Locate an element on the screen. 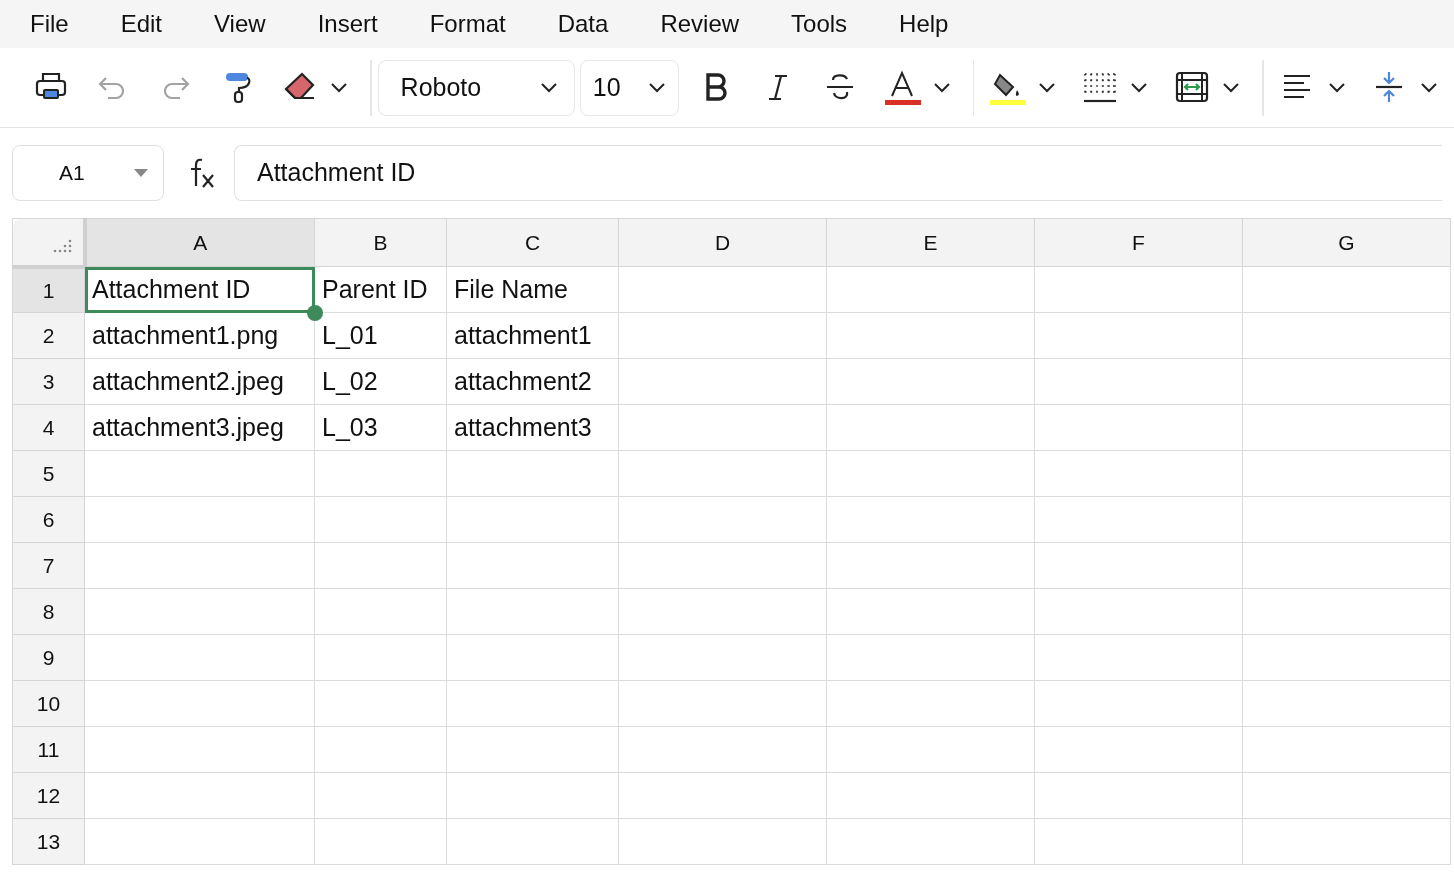 This screenshot has width=1454, height=876. row-header: 5 is located at coordinates (48, 473).